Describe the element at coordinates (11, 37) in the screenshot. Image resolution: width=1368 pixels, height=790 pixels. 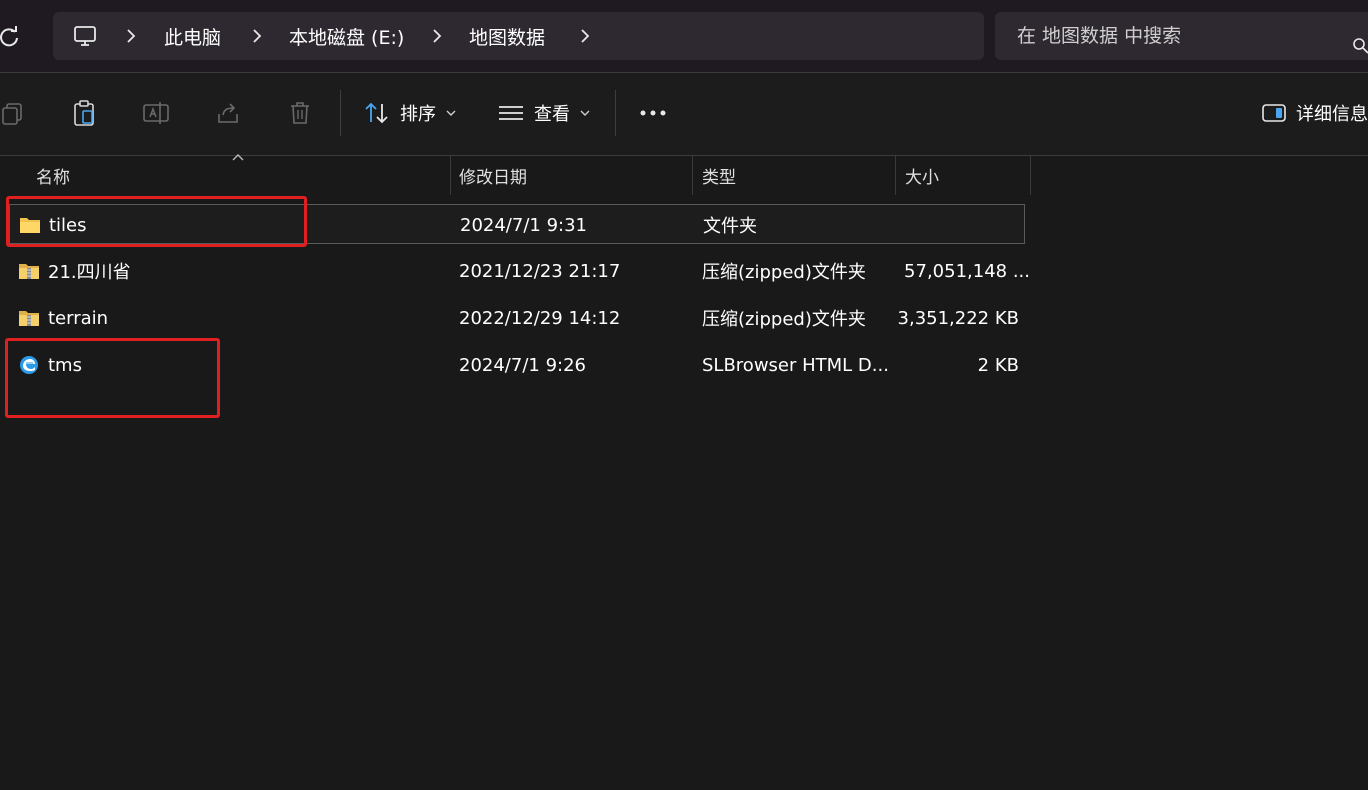
I see `refresh-icon` at that location.